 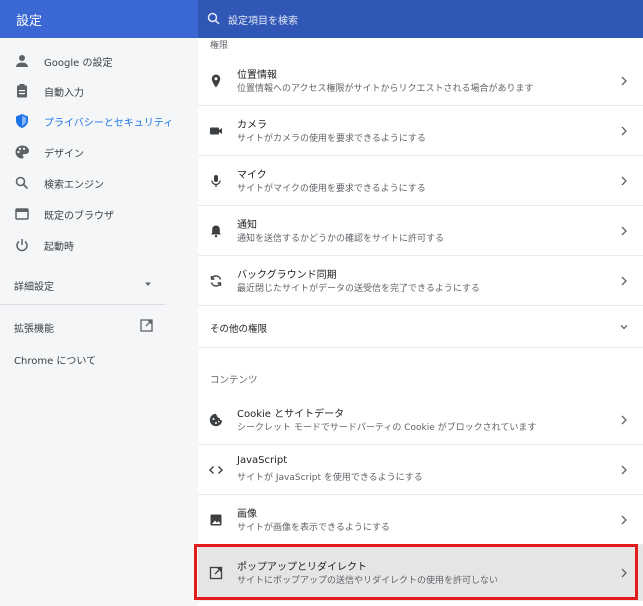 I want to click on content-heading: コンテンツ, so click(x=234, y=380).